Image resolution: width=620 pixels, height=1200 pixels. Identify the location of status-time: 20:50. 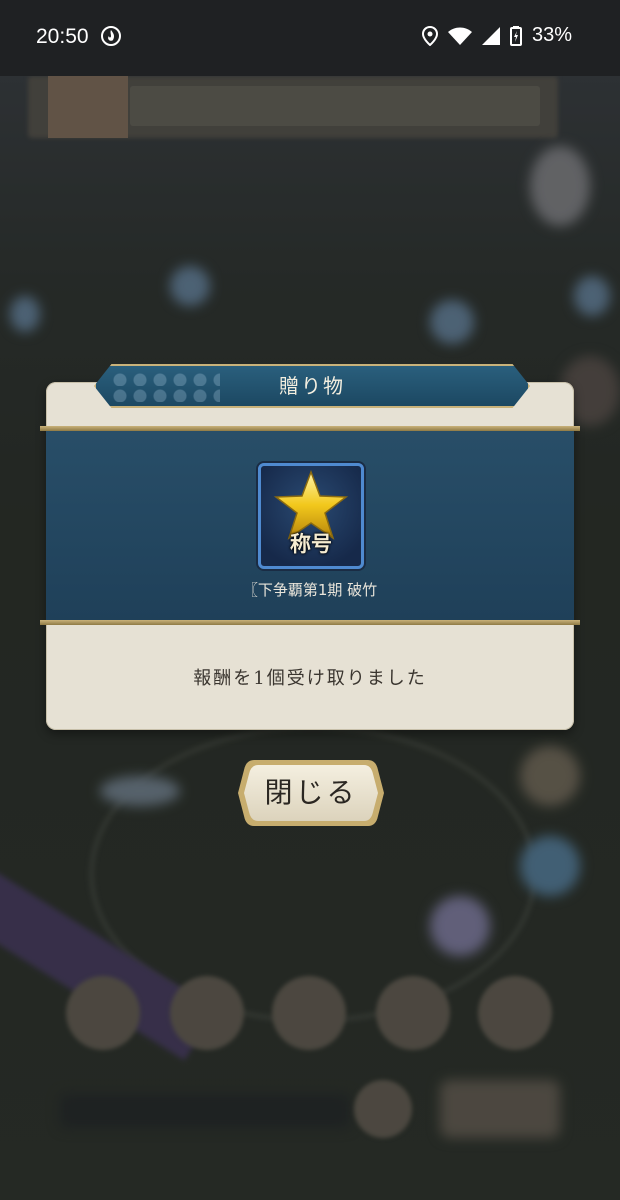
(62, 36).